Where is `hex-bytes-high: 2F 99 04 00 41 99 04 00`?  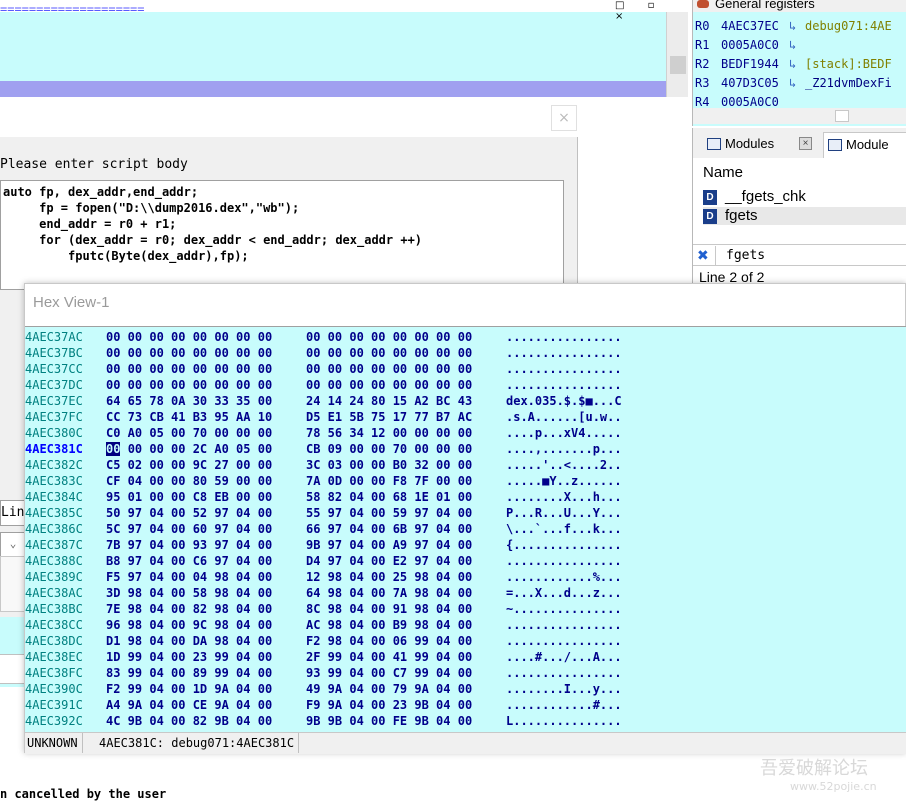
hex-bytes-high: 2F 99 04 00 41 99 04 00 is located at coordinates (389, 657).